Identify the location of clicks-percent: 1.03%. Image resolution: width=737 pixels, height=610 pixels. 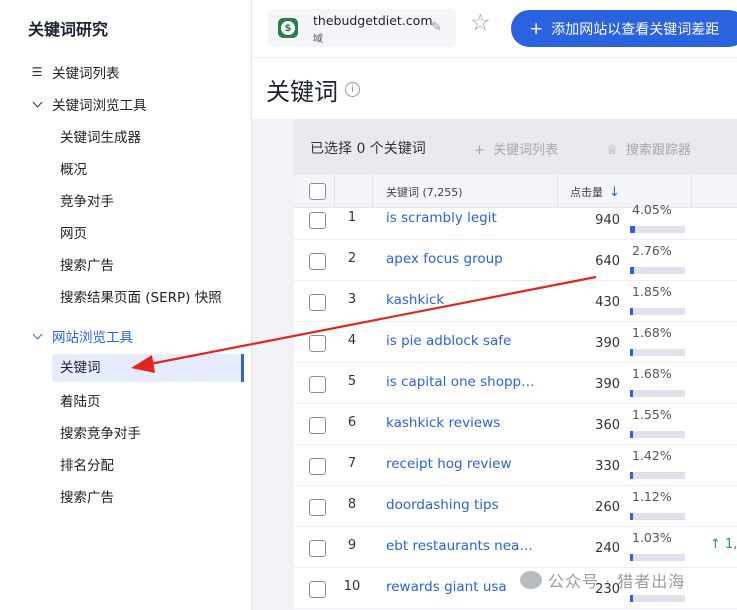
(652, 537).